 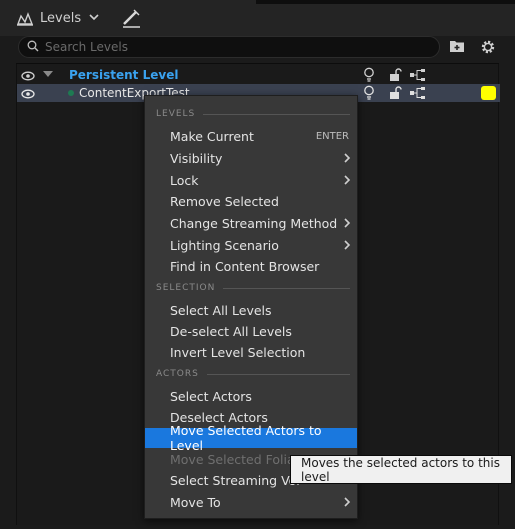 I want to click on search-icon, so click(x=33, y=47).